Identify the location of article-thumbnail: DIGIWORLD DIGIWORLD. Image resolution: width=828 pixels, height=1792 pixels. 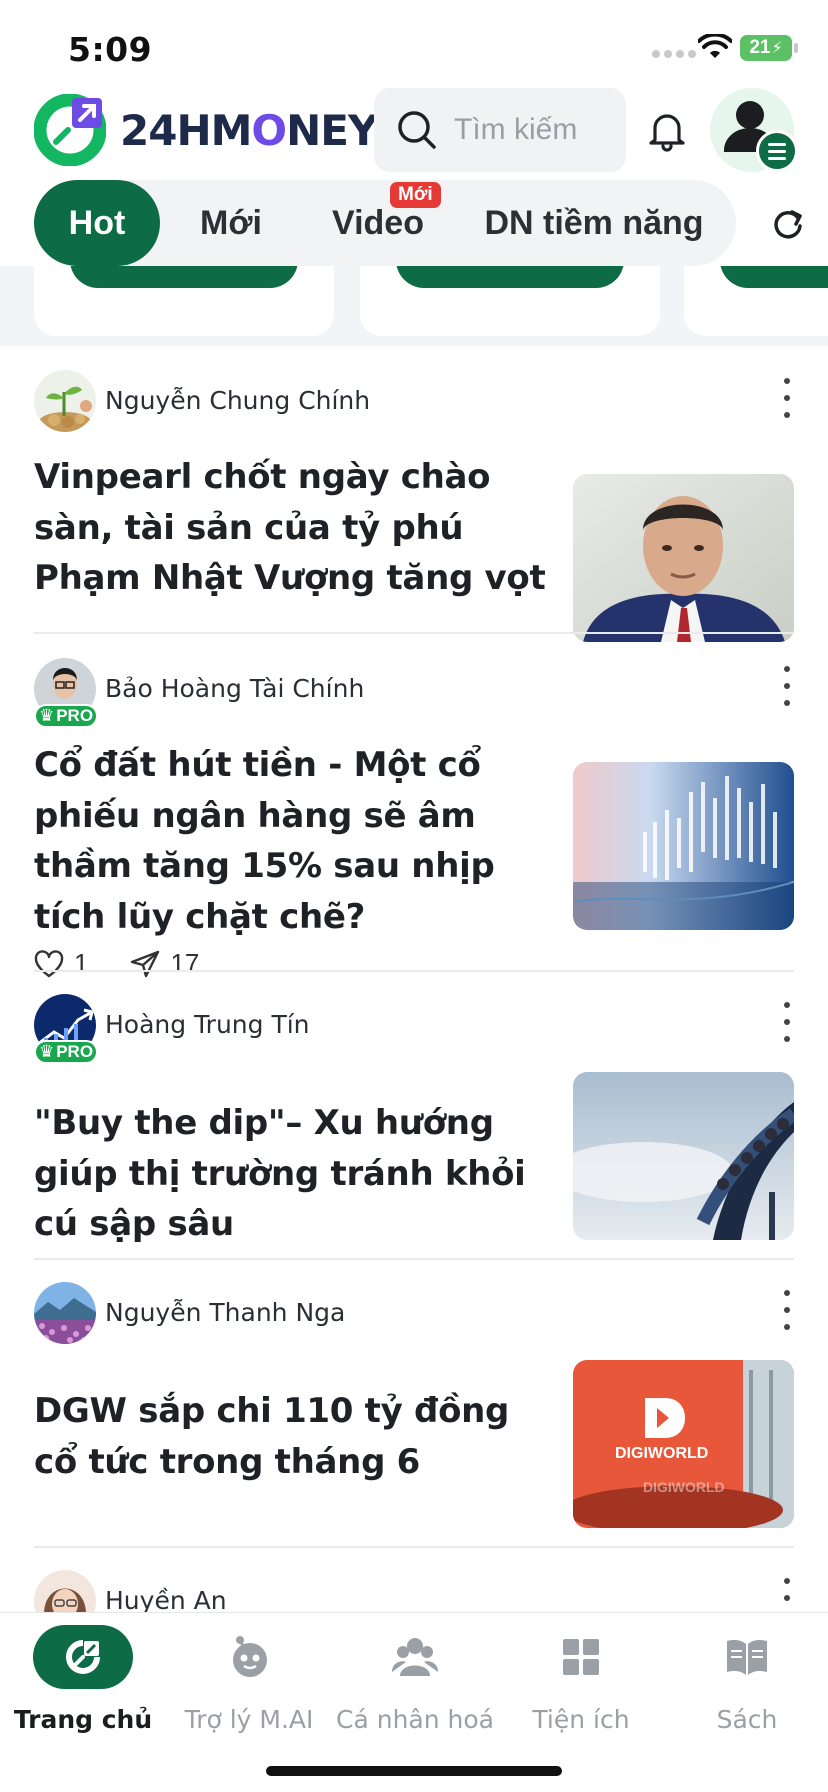
(683, 1444).